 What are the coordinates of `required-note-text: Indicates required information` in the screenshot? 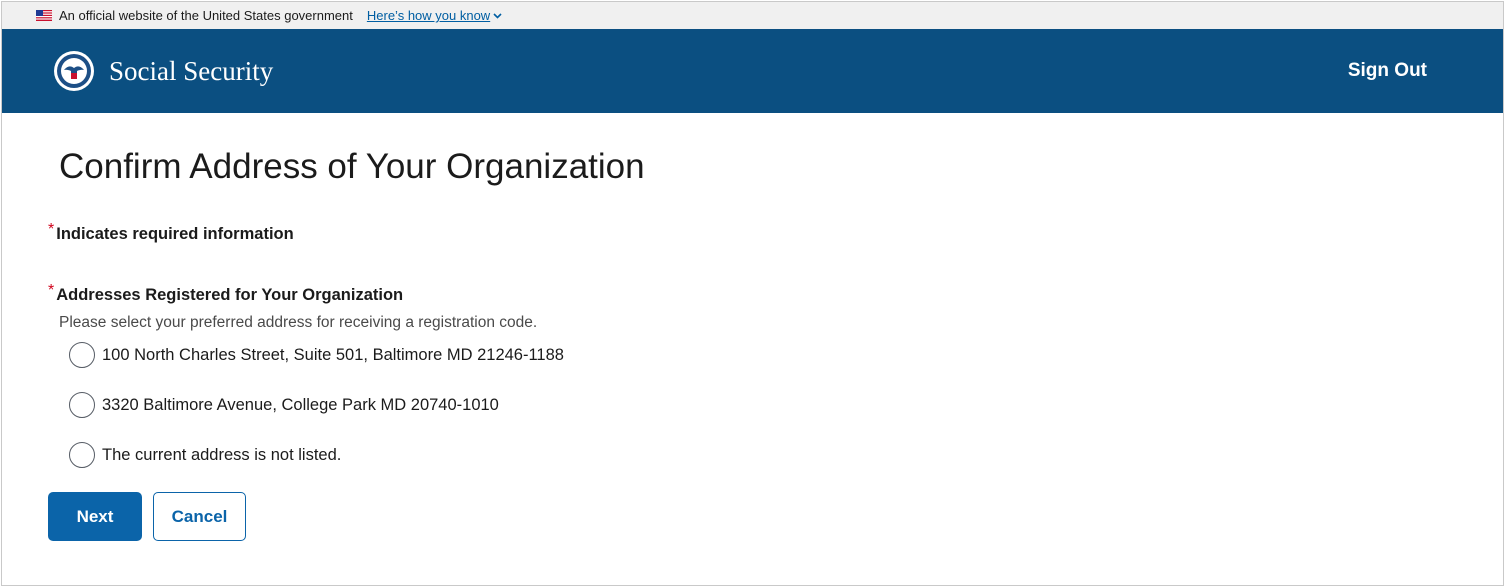 It's located at (175, 234).